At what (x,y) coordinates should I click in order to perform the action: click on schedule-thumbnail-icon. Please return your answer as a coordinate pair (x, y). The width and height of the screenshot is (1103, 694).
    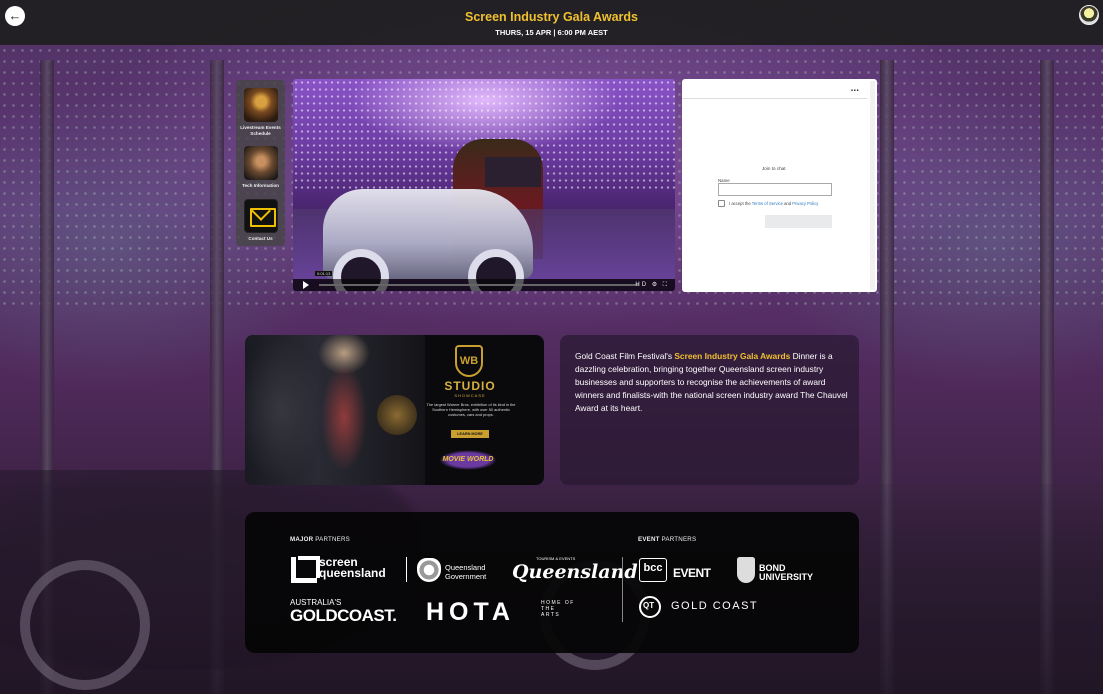
    Looking at the image, I should click on (260, 105).